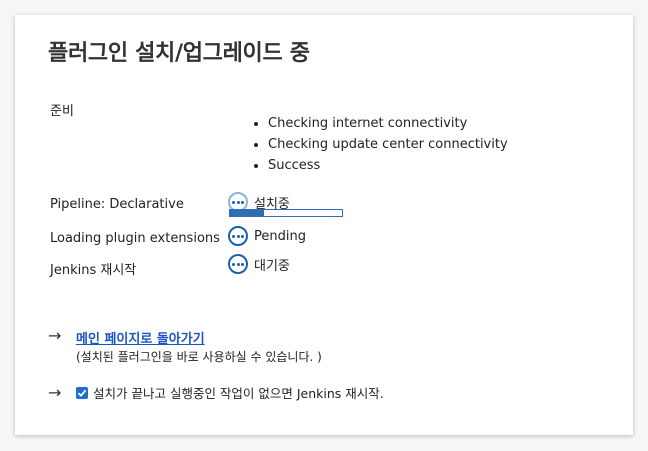 The height and width of the screenshot is (451, 648). What do you see at coordinates (179, 53) in the screenshot?
I see `page-title: 플러그인 설치/업그레이드 중` at bounding box center [179, 53].